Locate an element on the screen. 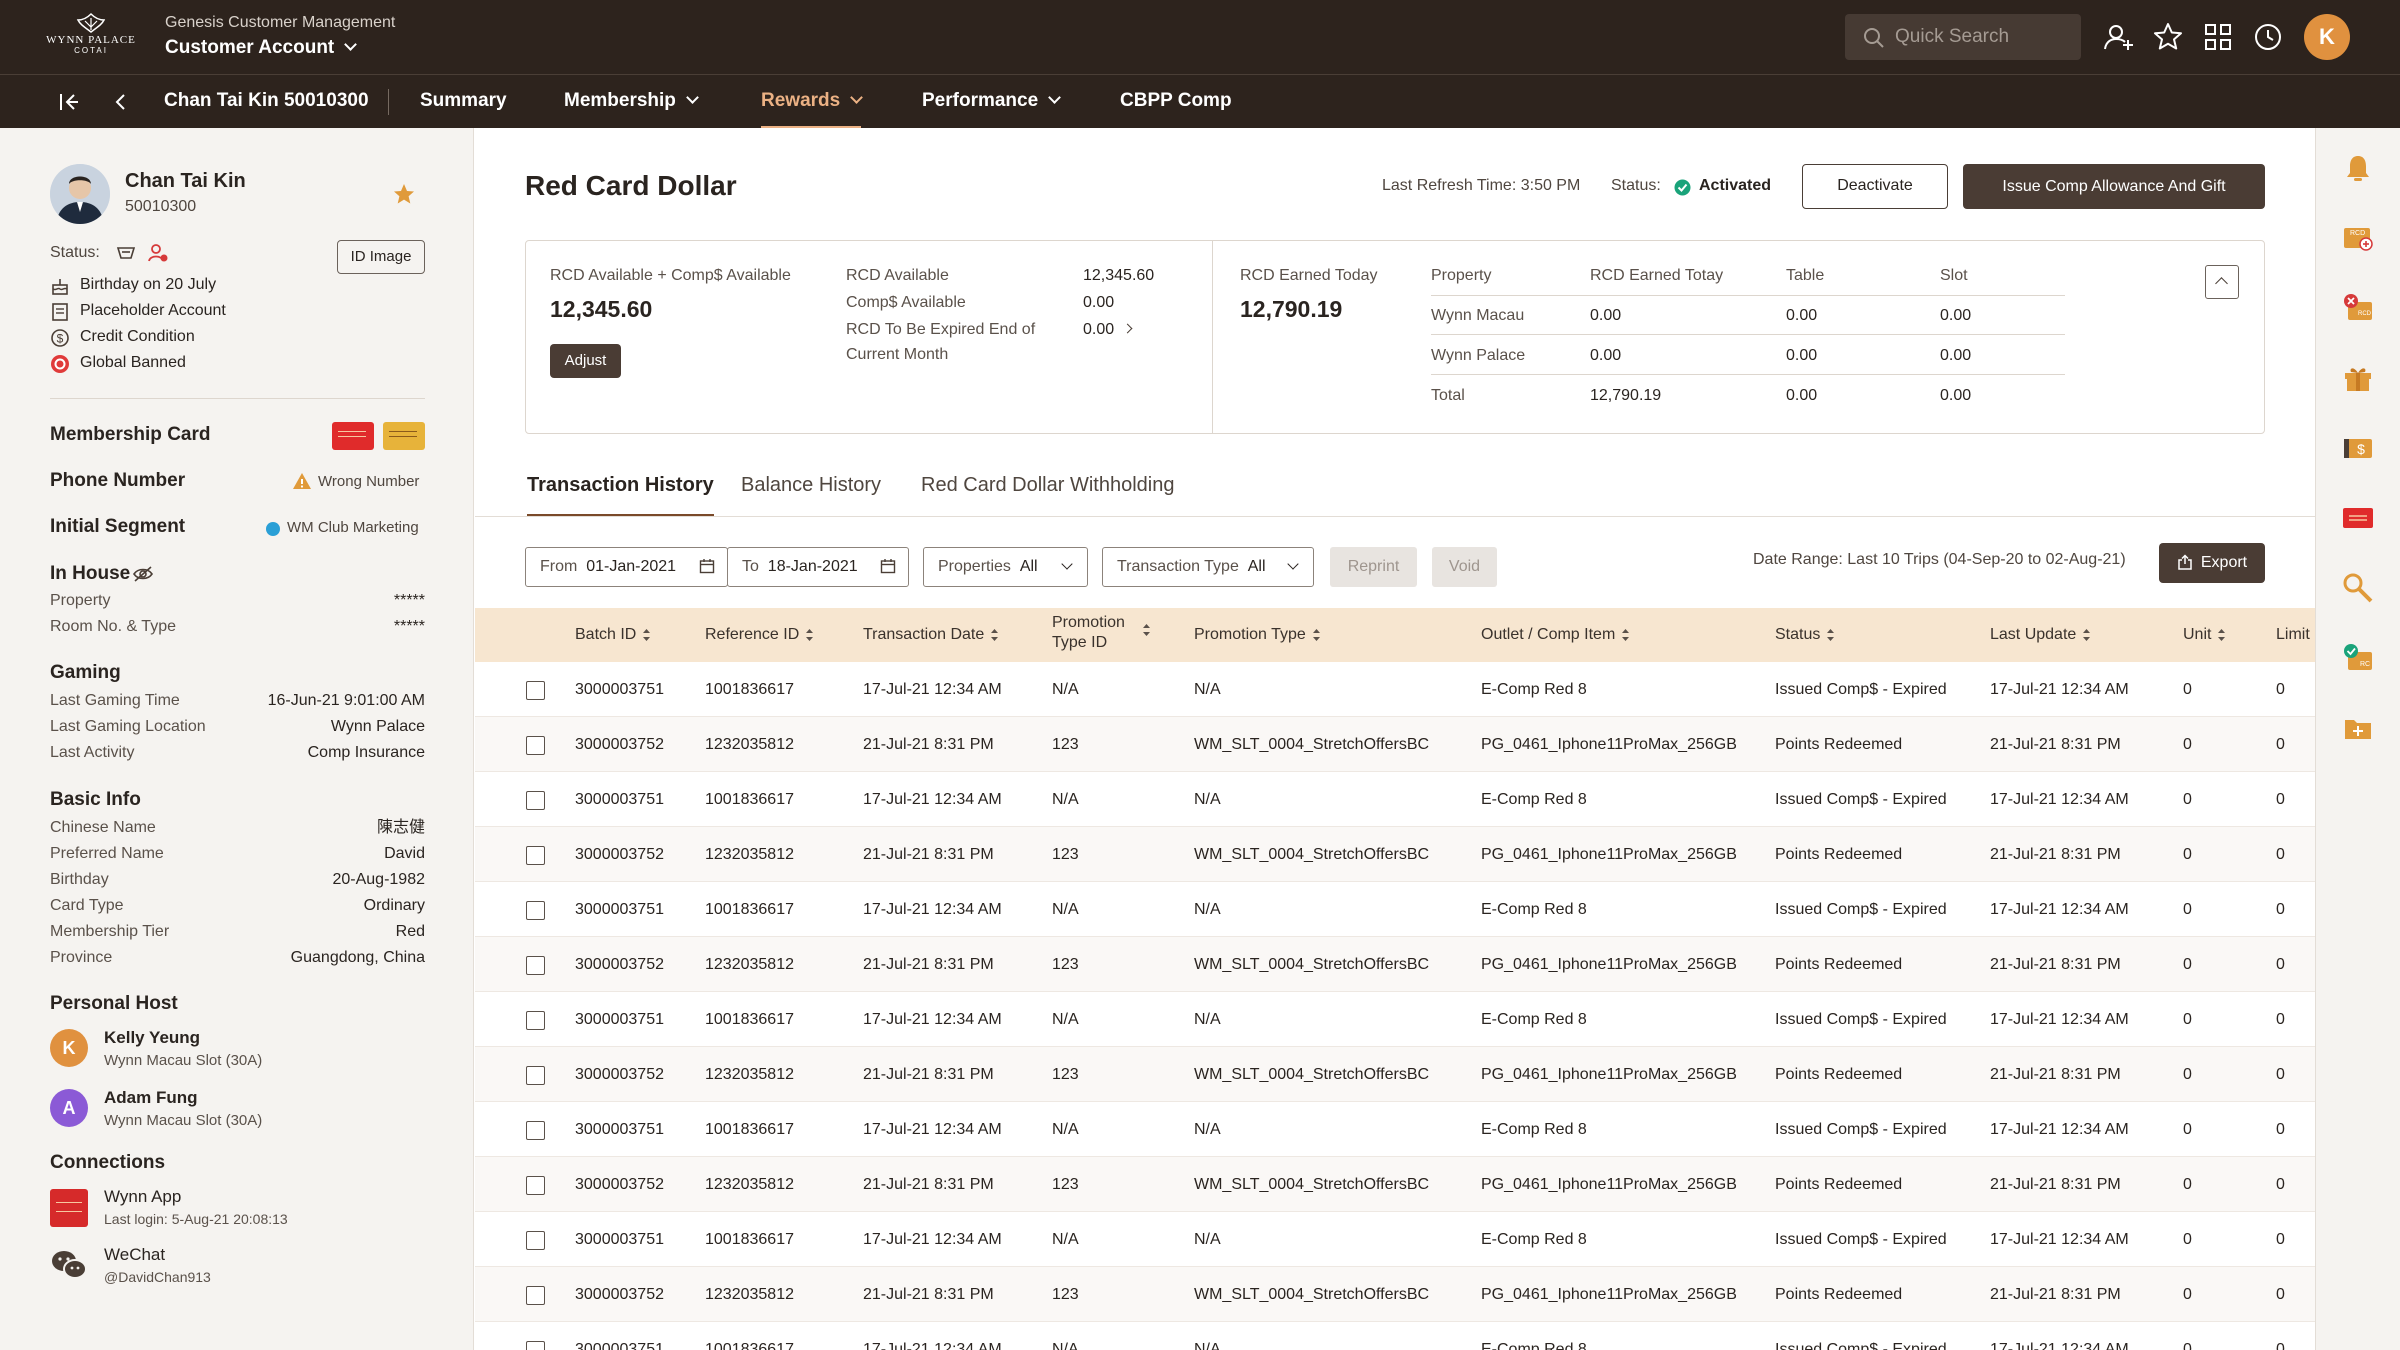  column-header: Limit is located at coordinates (2293, 635).